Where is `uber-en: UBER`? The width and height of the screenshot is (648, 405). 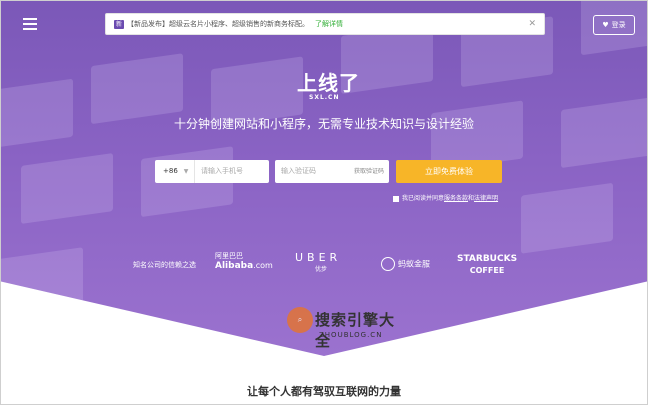 uber-en: UBER is located at coordinates (318, 257).